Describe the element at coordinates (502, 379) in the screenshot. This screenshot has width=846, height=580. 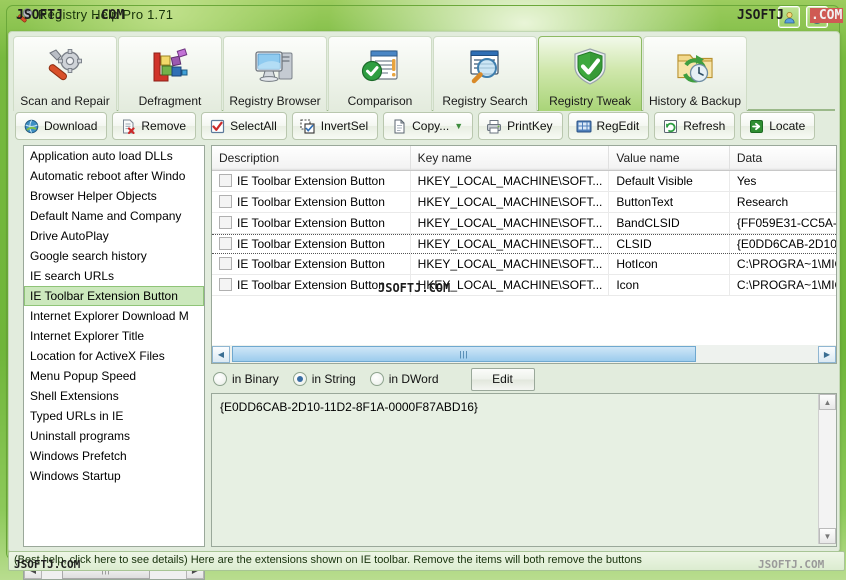
I see `edit-button: Edit` at that location.